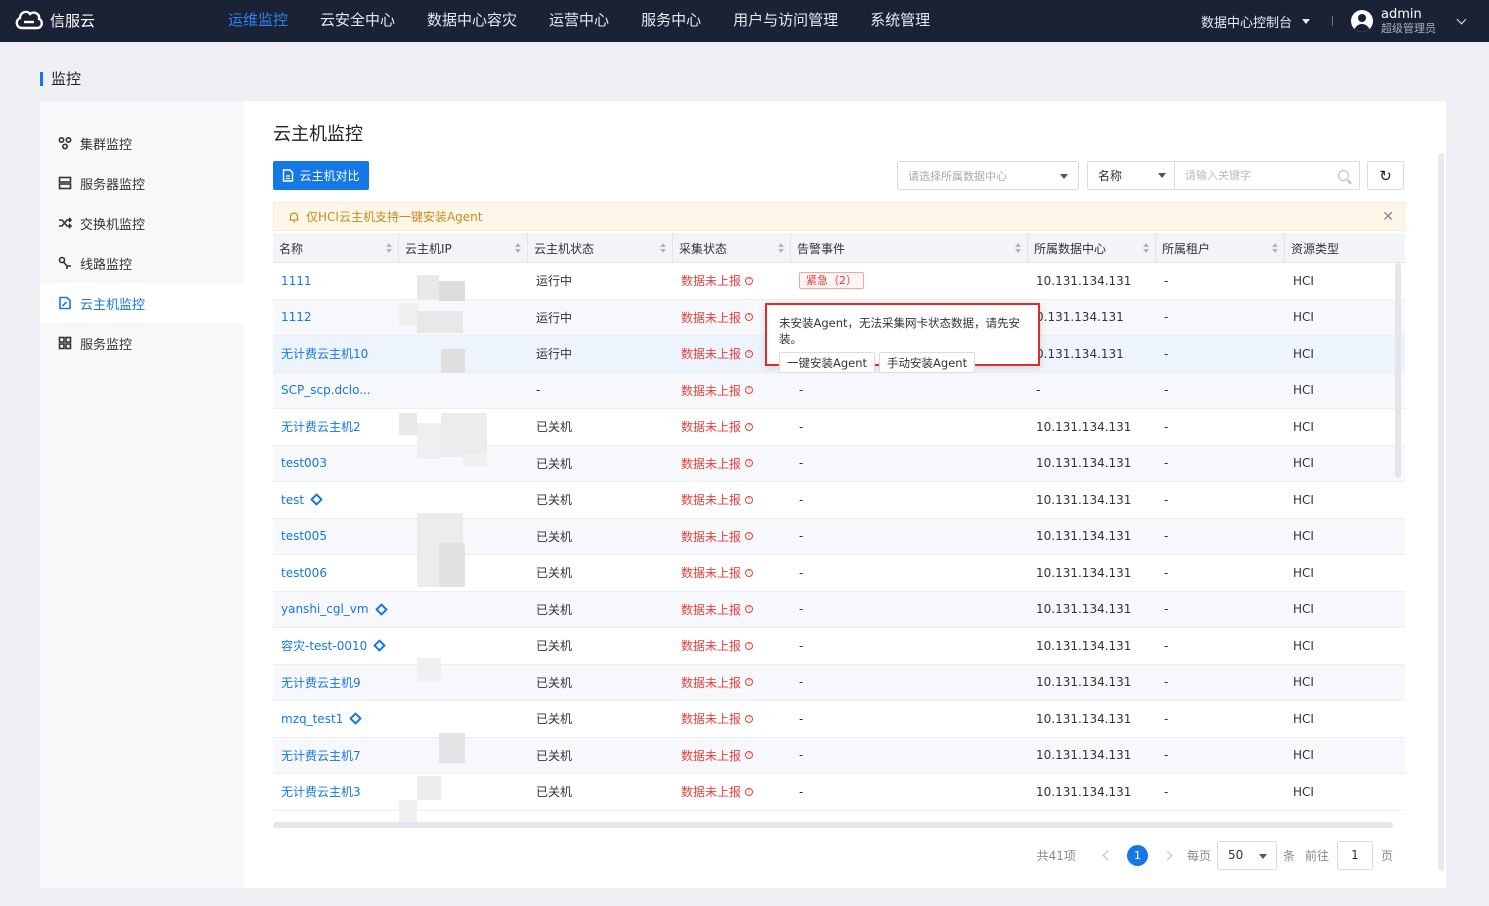 Image resolution: width=1489 pixels, height=906 pixels. What do you see at coordinates (292, 500) in the screenshot?
I see `vm-name-link: test` at bounding box center [292, 500].